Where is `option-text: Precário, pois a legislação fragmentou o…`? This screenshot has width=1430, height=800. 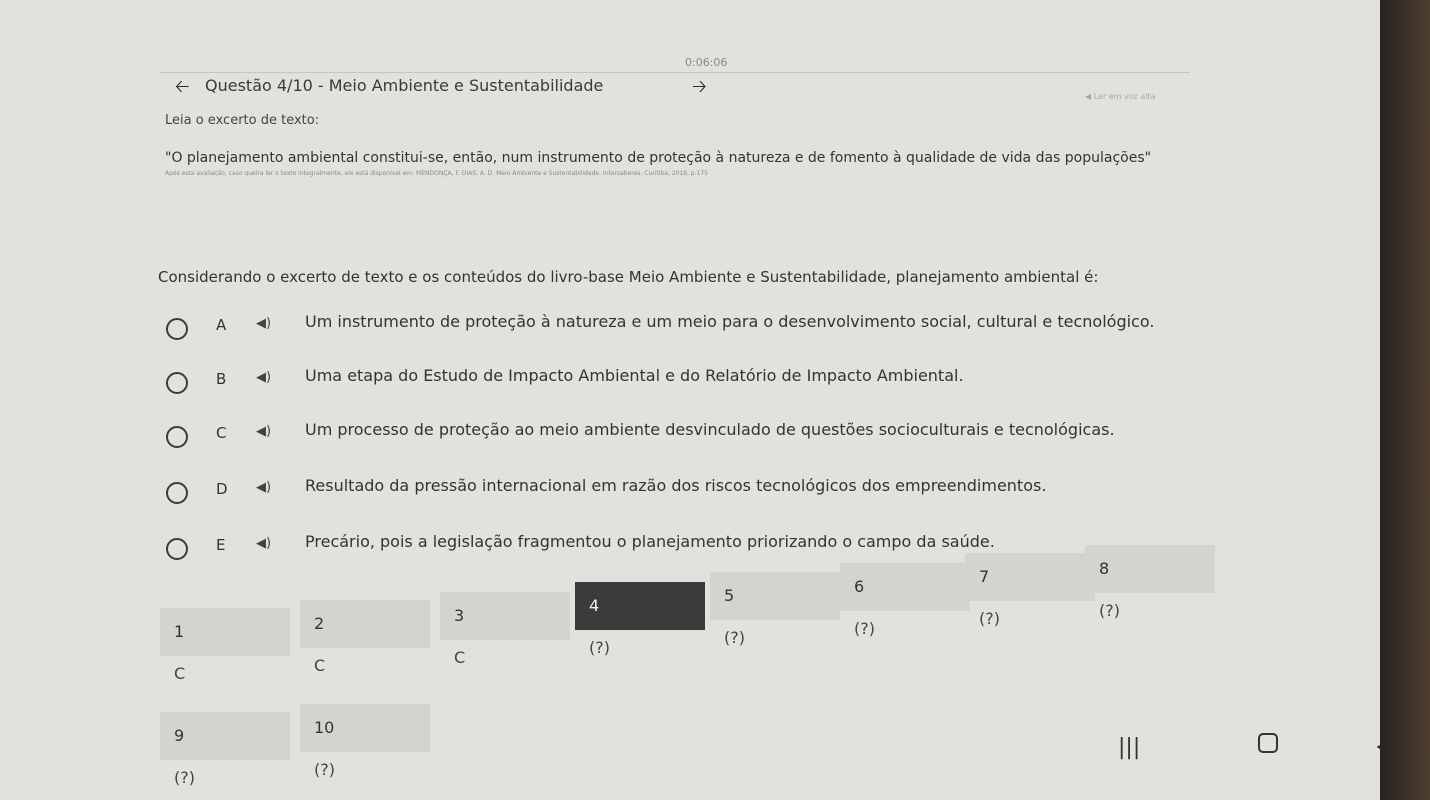 option-text: Precário, pois a legislação fragmentou o… is located at coordinates (650, 541).